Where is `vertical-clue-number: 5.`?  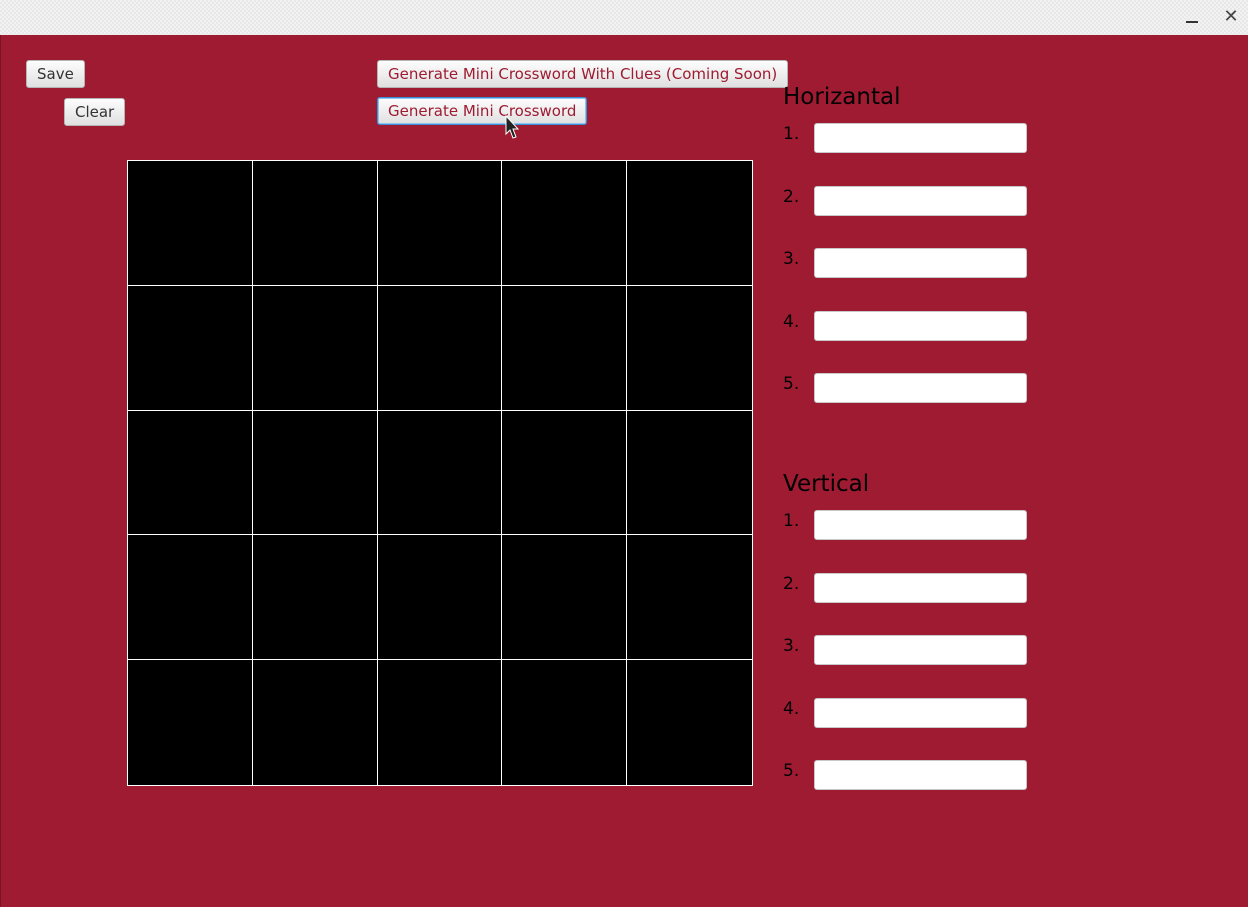
vertical-clue-number: 5. is located at coordinates (791, 771).